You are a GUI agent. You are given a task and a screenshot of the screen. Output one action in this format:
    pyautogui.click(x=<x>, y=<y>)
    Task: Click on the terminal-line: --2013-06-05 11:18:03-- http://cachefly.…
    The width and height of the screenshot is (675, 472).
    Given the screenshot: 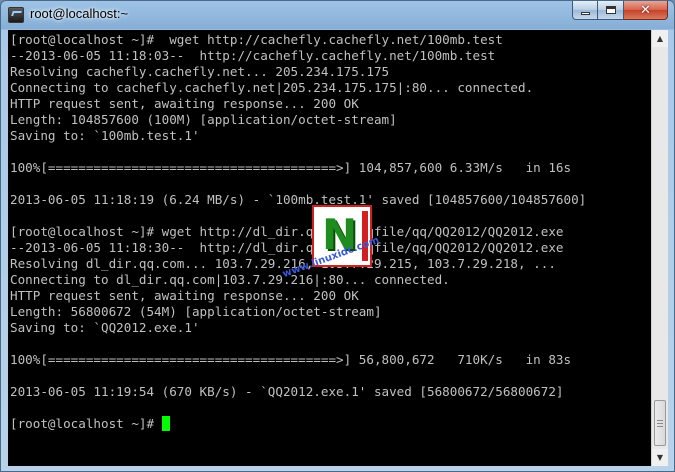 What is the action you would take?
    pyautogui.click(x=253, y=55)
    